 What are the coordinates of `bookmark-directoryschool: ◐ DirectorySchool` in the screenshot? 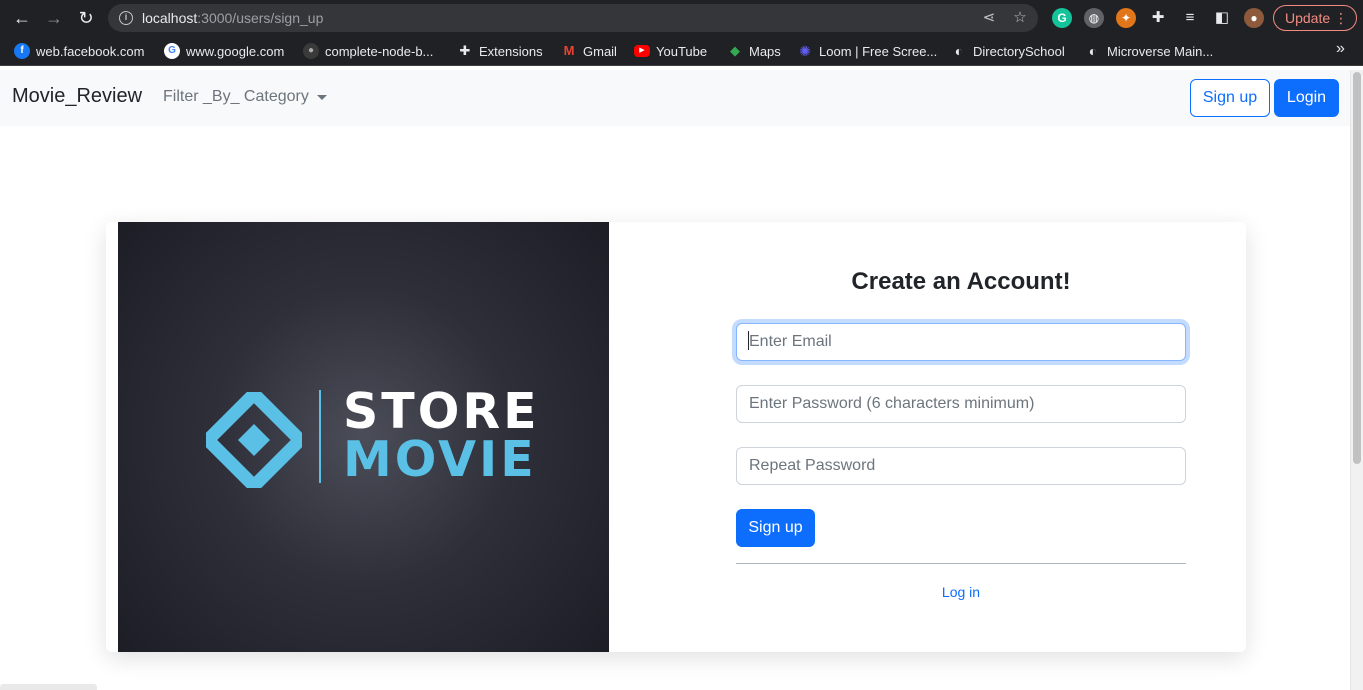 It's located at (1008, 51).